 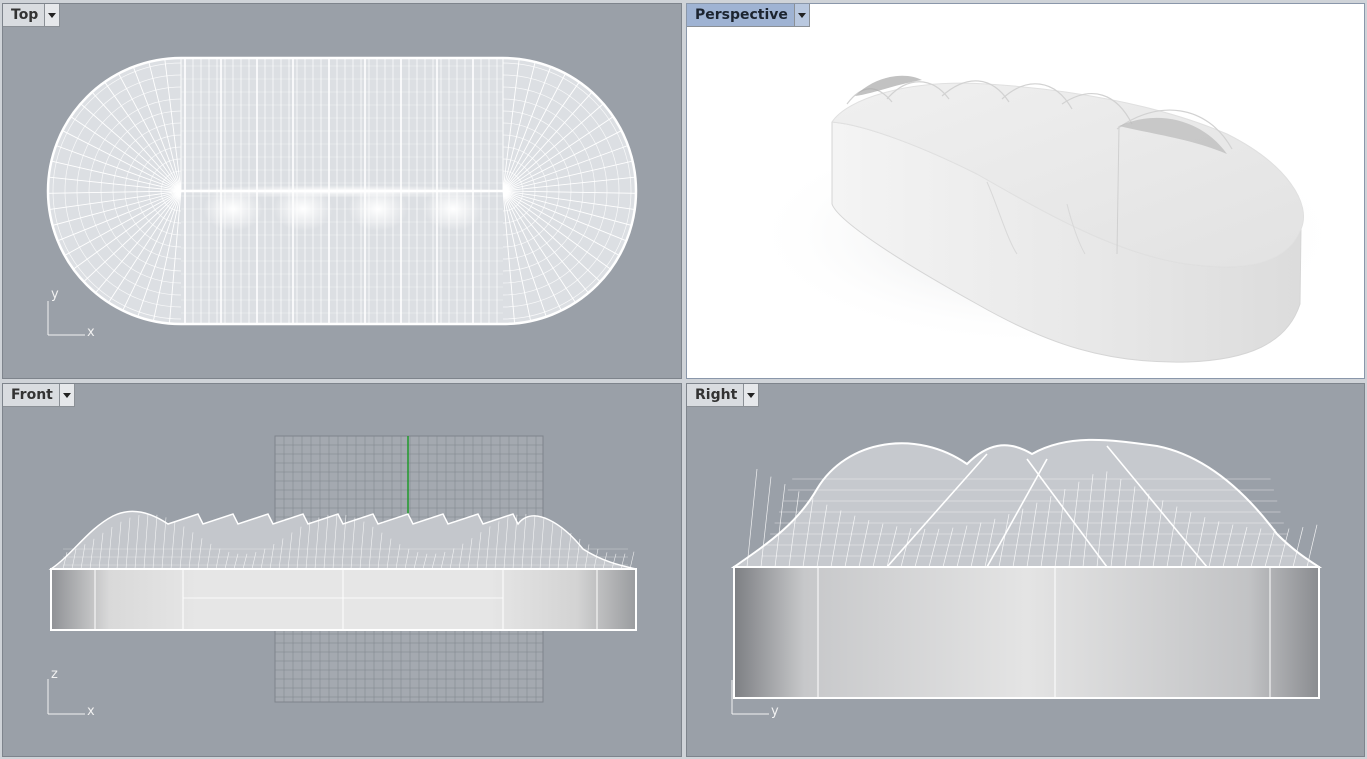 I want to click on viewport-tab-front: Front, so click(x=39, y=395).